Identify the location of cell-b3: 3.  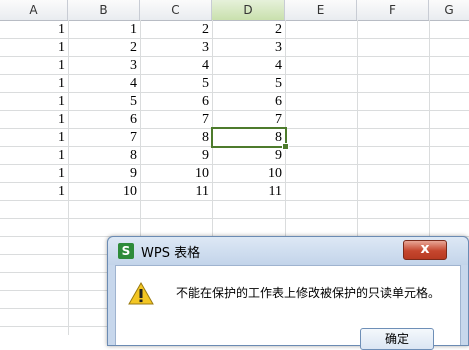
(104, 65).